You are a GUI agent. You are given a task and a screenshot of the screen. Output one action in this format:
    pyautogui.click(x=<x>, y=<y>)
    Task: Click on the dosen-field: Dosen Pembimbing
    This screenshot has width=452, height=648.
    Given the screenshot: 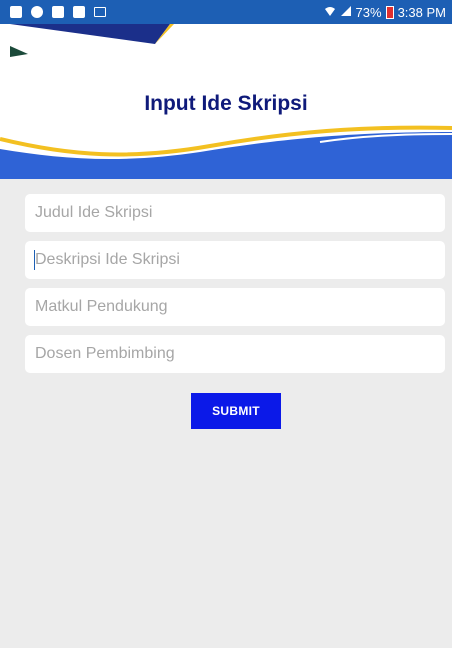 What is the action you would take?
    pyautogui.click(x=235, y=354)
    